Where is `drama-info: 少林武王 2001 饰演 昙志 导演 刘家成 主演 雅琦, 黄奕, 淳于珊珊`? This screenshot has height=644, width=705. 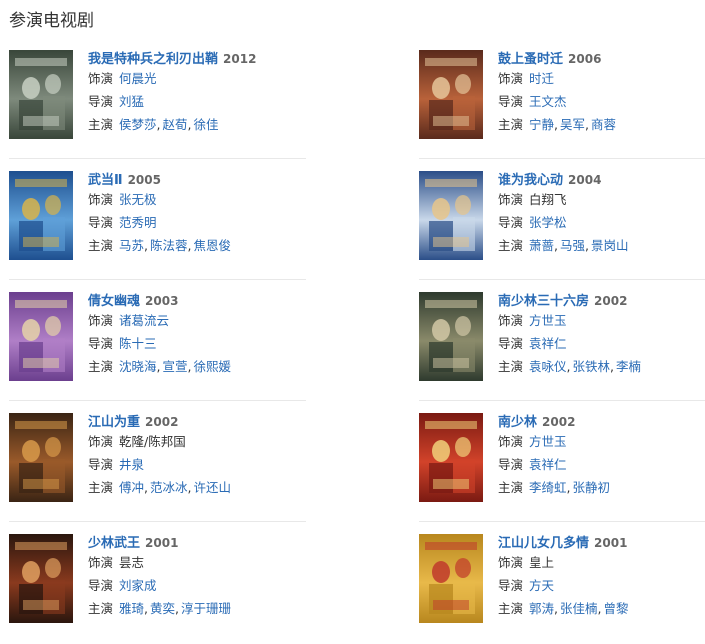 drama-info: 少林武王 2001 饰演 昙志 导演 刘家成 主演 雅琦, 黄奕, 淳于珊珊 is located at coordinates (197, 577).